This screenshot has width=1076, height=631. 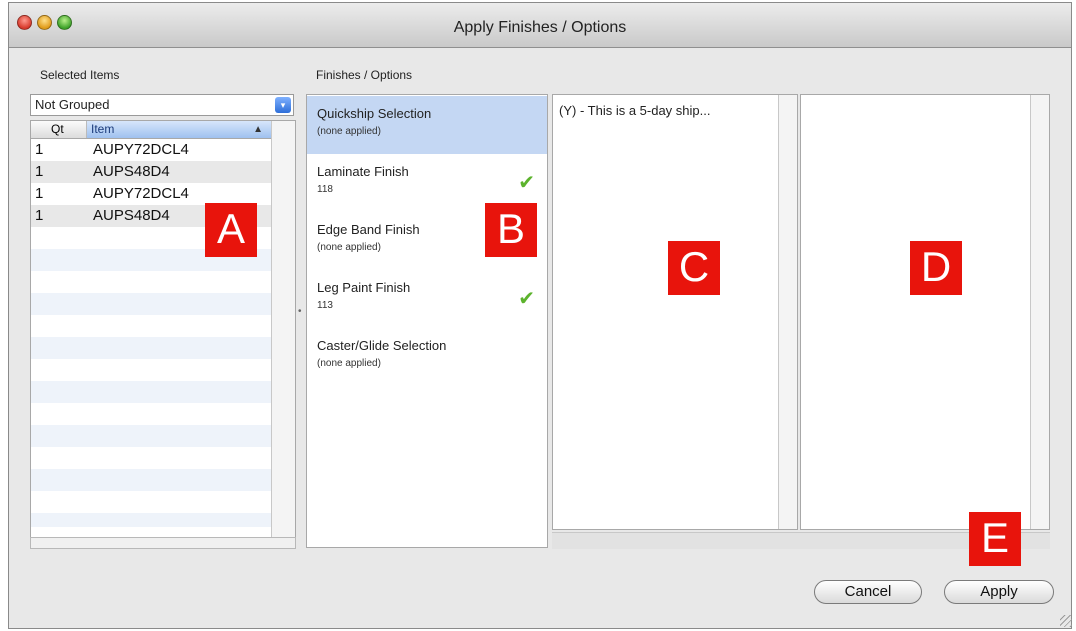 I want to click on option-name: Quickship Selection, so click(x=374, y=113).